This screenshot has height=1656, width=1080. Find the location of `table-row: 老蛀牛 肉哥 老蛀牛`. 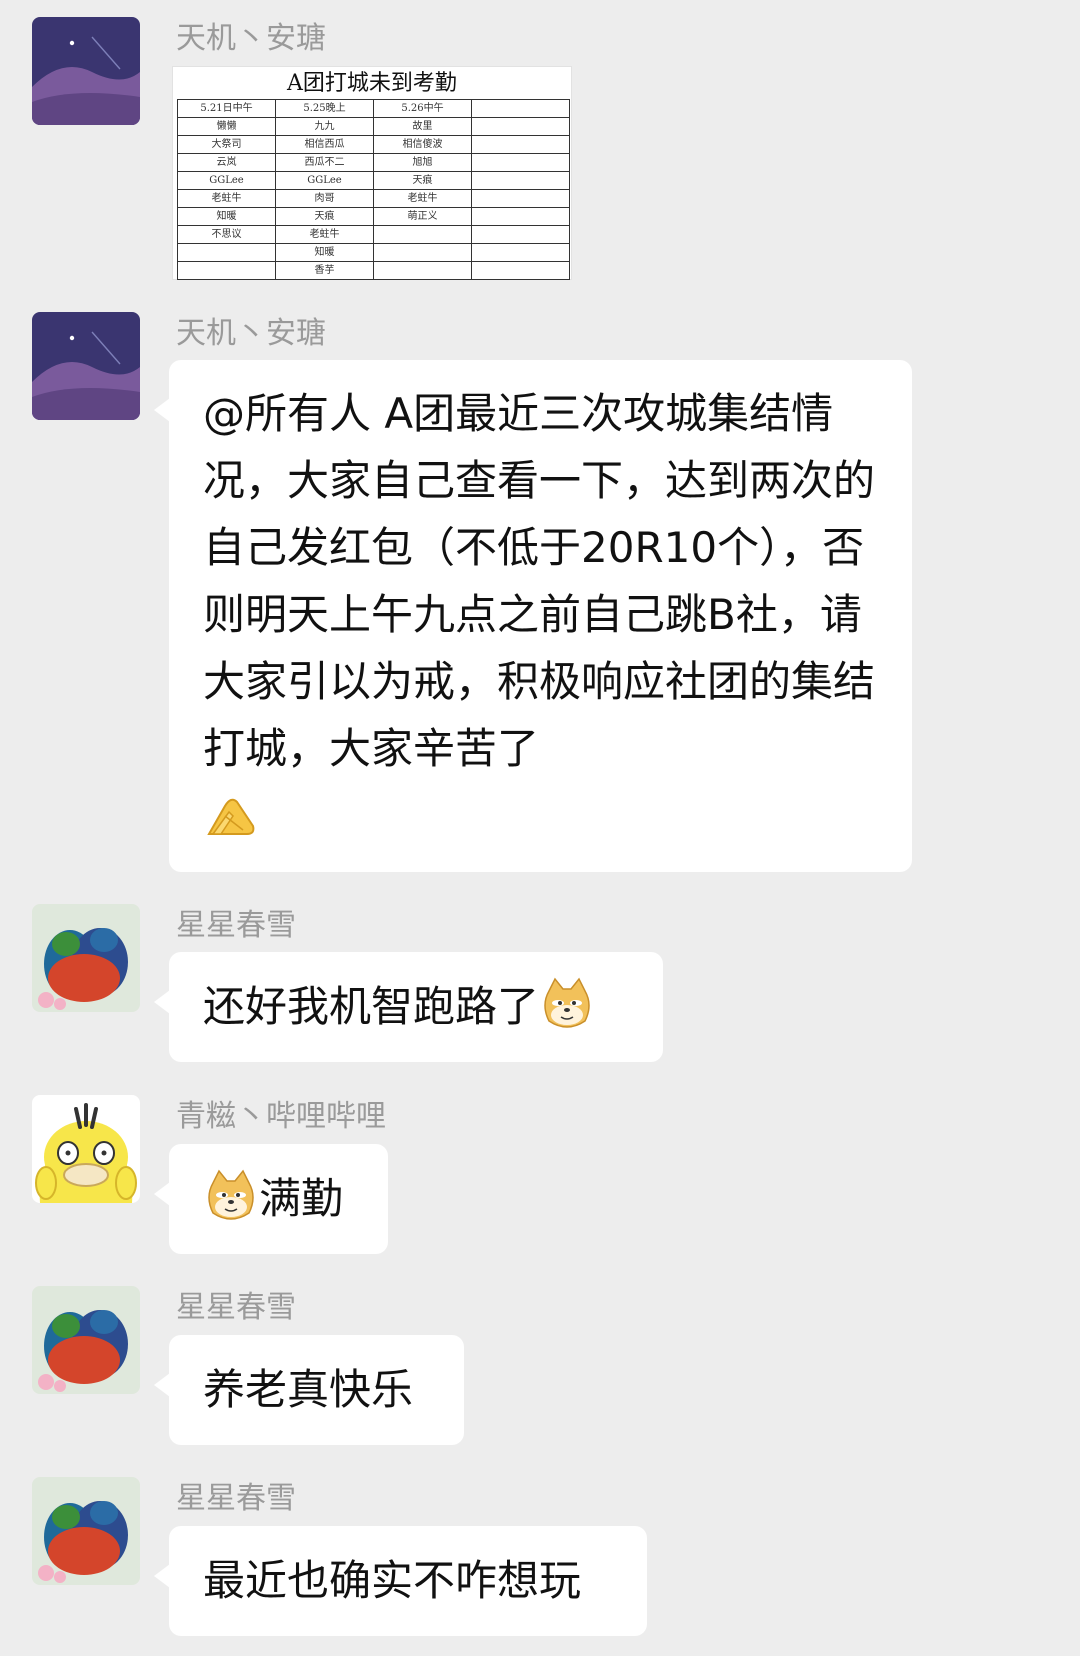

table-row: 老蛀牛 肉哥 老蛀牛 is located at coordinates (373, 198).